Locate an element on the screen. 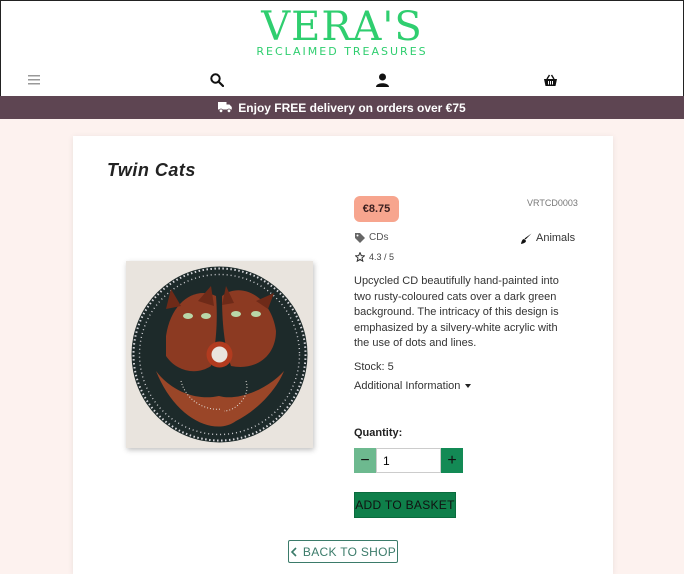 The width and height of the screenshot is (684, 574). product-category: CDs is located at coordinates (371, 237).